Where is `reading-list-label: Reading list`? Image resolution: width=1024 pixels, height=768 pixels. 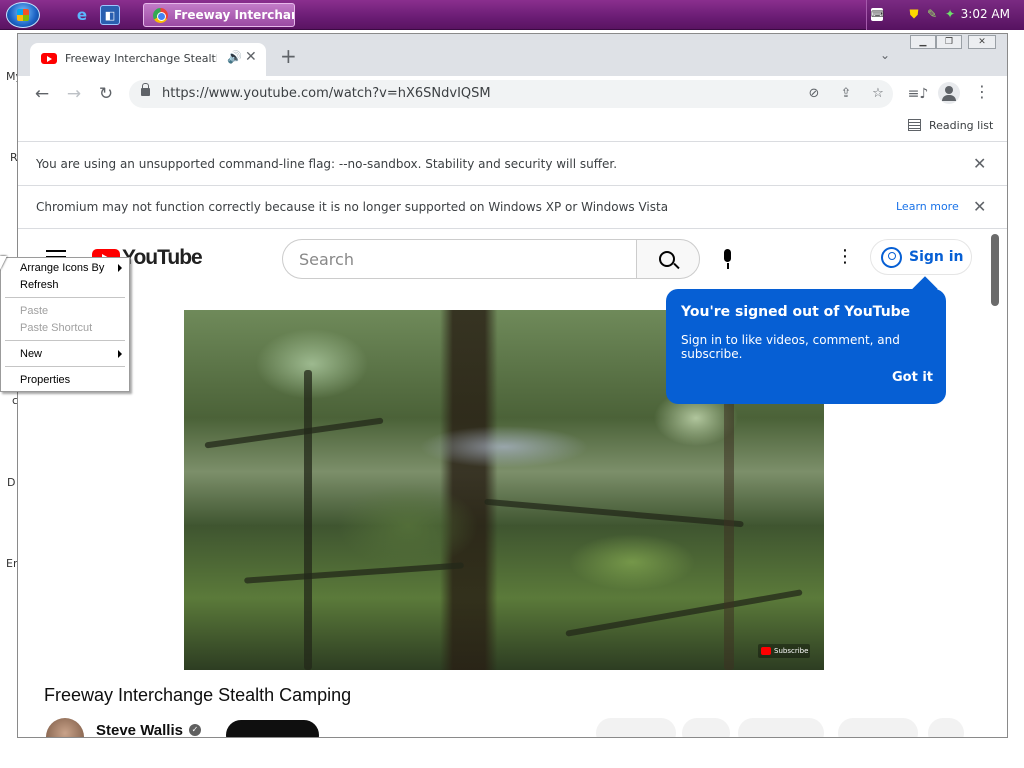
reading-list-label: Reading list is located at coordinates (961, 125).